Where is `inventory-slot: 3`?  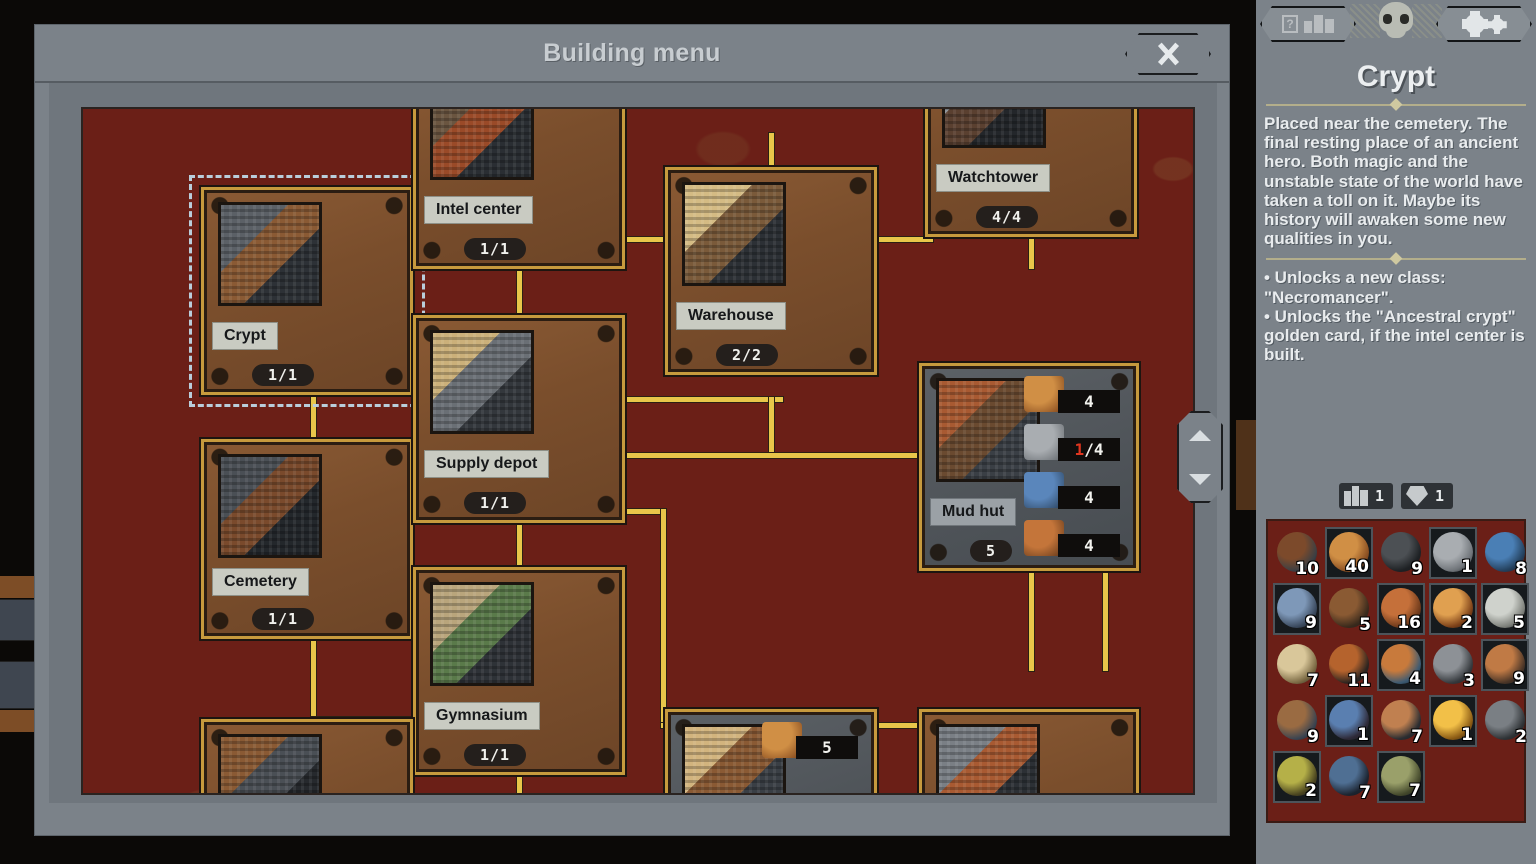
inventory-slot: 3 is located at coordinates (1453, 665).